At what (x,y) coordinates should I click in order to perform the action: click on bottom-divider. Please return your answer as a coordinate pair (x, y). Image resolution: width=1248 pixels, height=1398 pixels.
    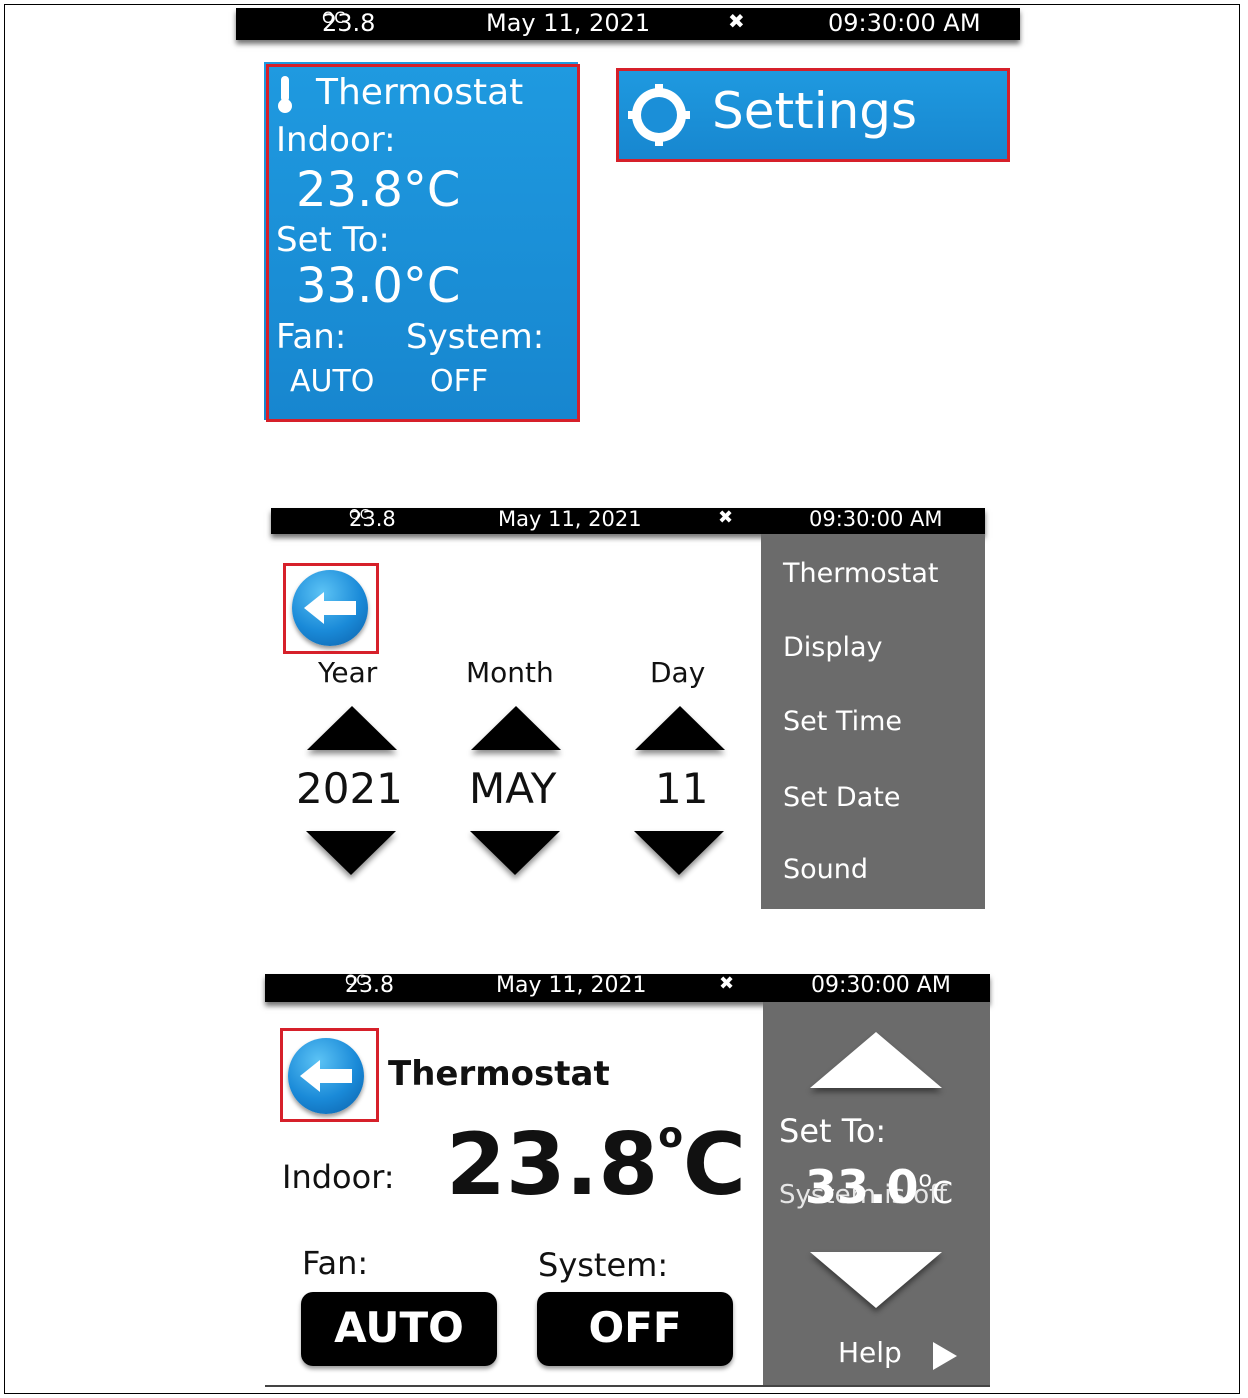
    Looking at the image, I should click on (627, 1386).